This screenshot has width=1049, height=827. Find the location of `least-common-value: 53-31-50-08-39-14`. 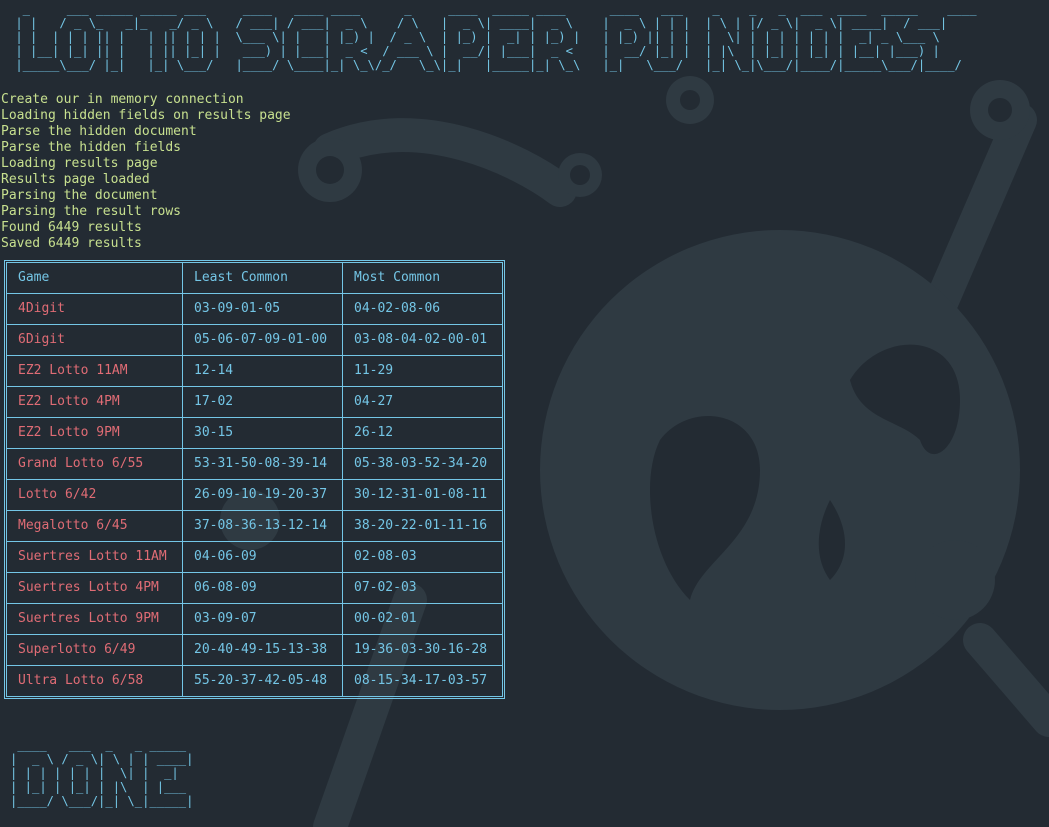

least-common-value: 53-31-50-08-39-14 is located at coordinates (262, 464).